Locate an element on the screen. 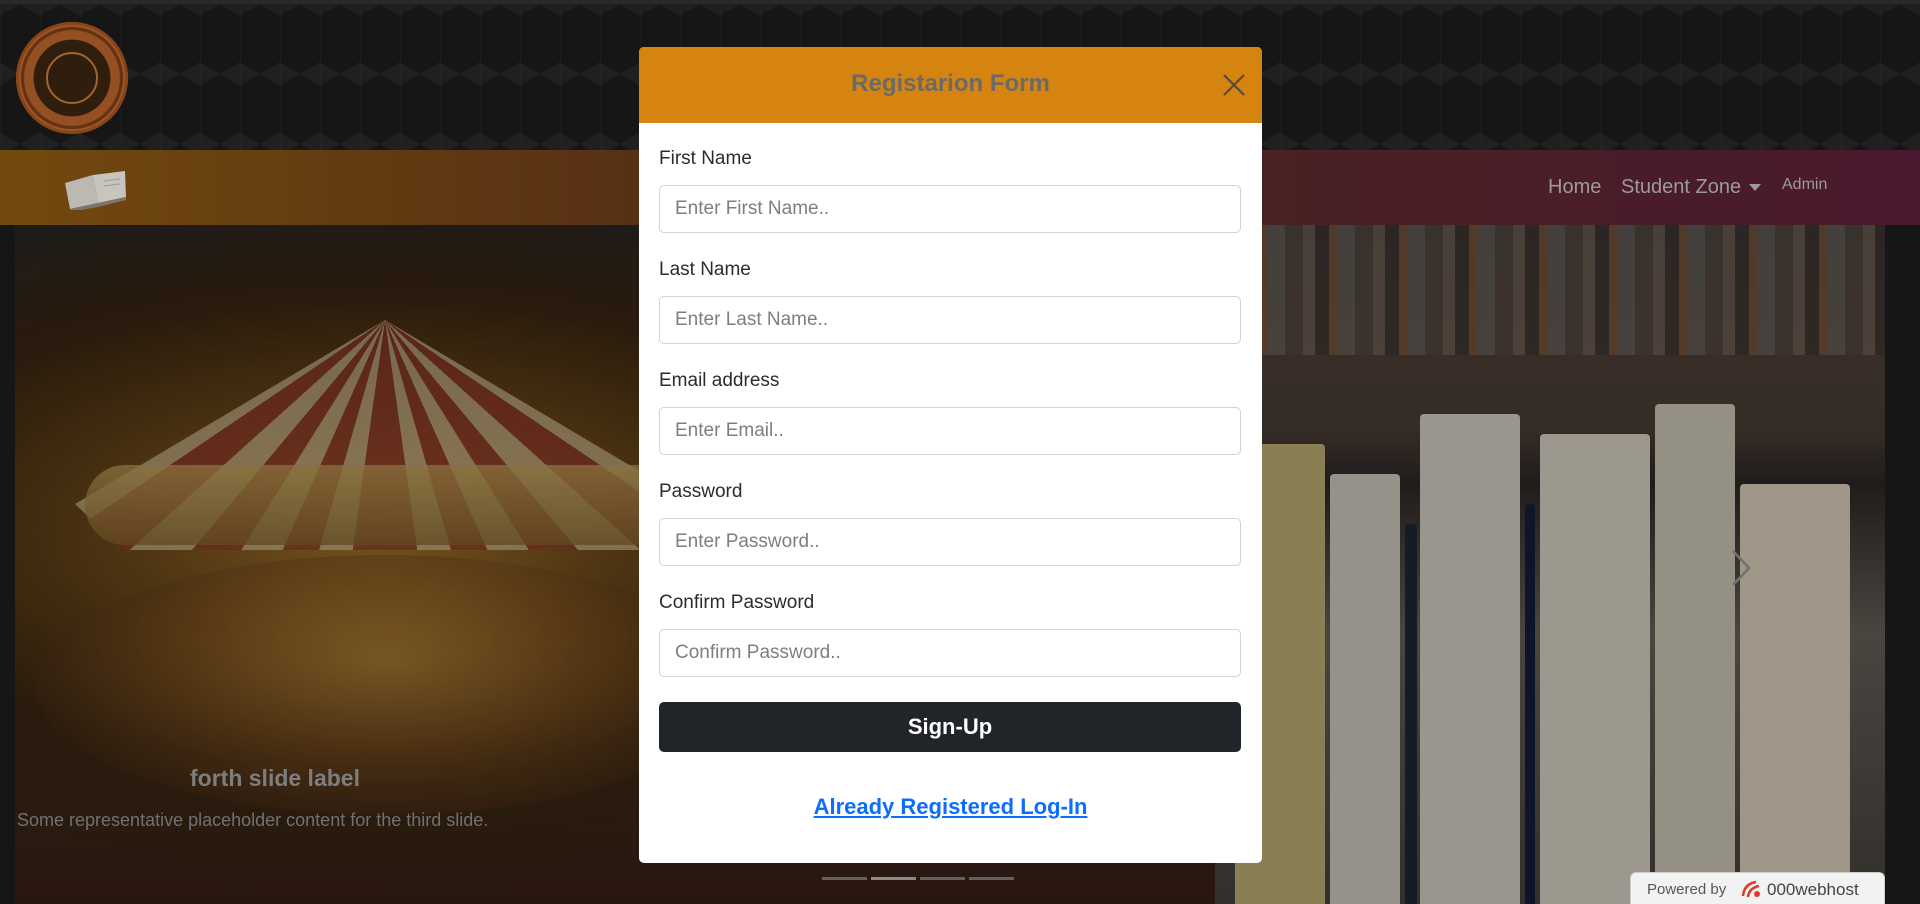 The image size is (1920, 904). powered-by-label: Powered by is located at coordinates (1687, 889).